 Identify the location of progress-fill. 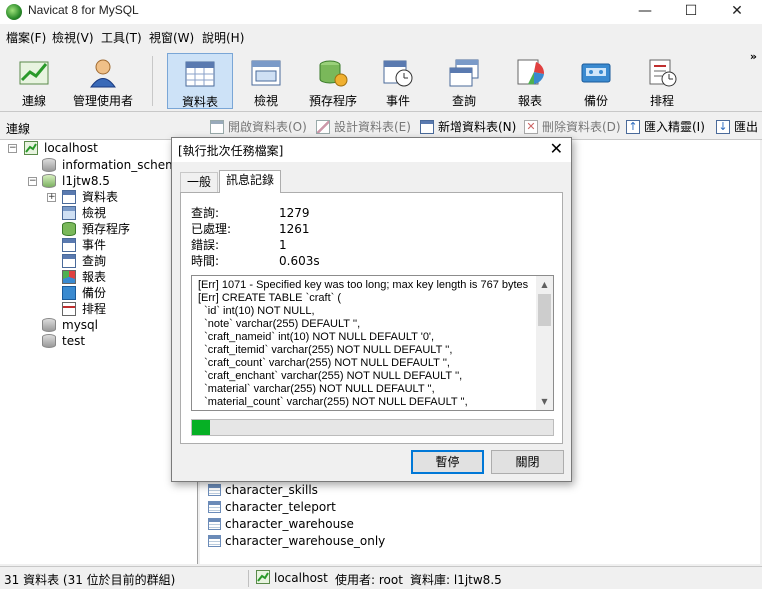
(201, 427).